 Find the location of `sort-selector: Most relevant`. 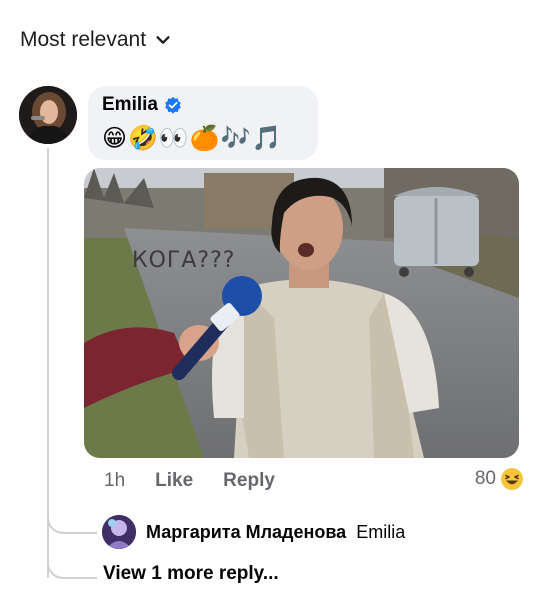

sort-selector: Most relevant is located at coordinates (96, 40).